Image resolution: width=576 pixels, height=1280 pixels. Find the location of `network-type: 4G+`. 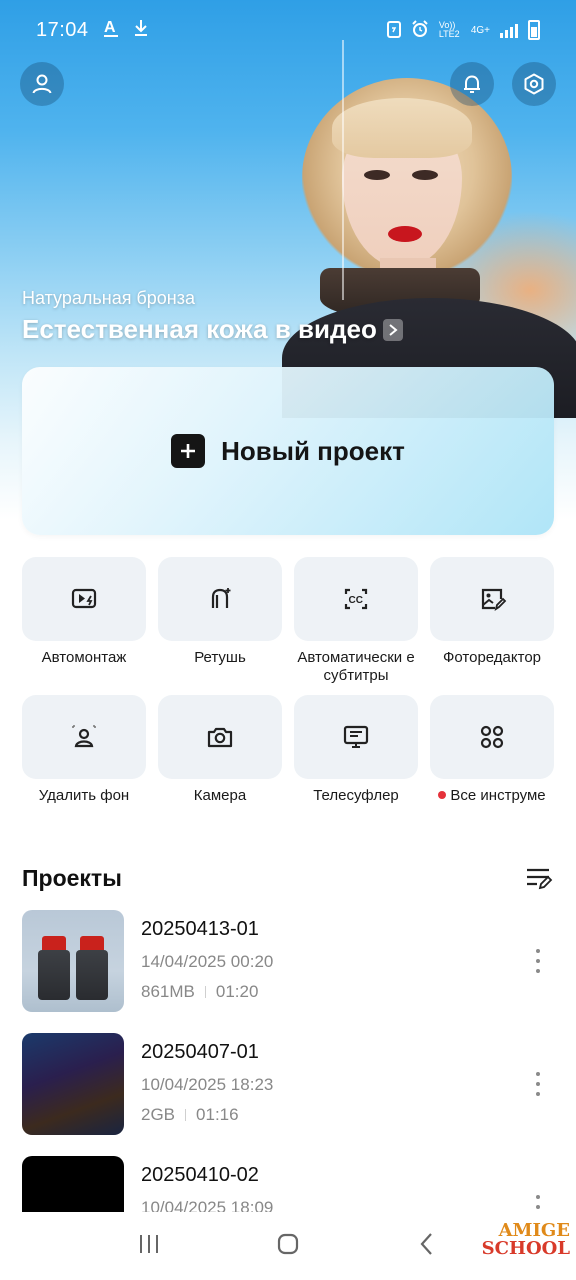

network-type: 4G+ is located at coordinates (480, 30).